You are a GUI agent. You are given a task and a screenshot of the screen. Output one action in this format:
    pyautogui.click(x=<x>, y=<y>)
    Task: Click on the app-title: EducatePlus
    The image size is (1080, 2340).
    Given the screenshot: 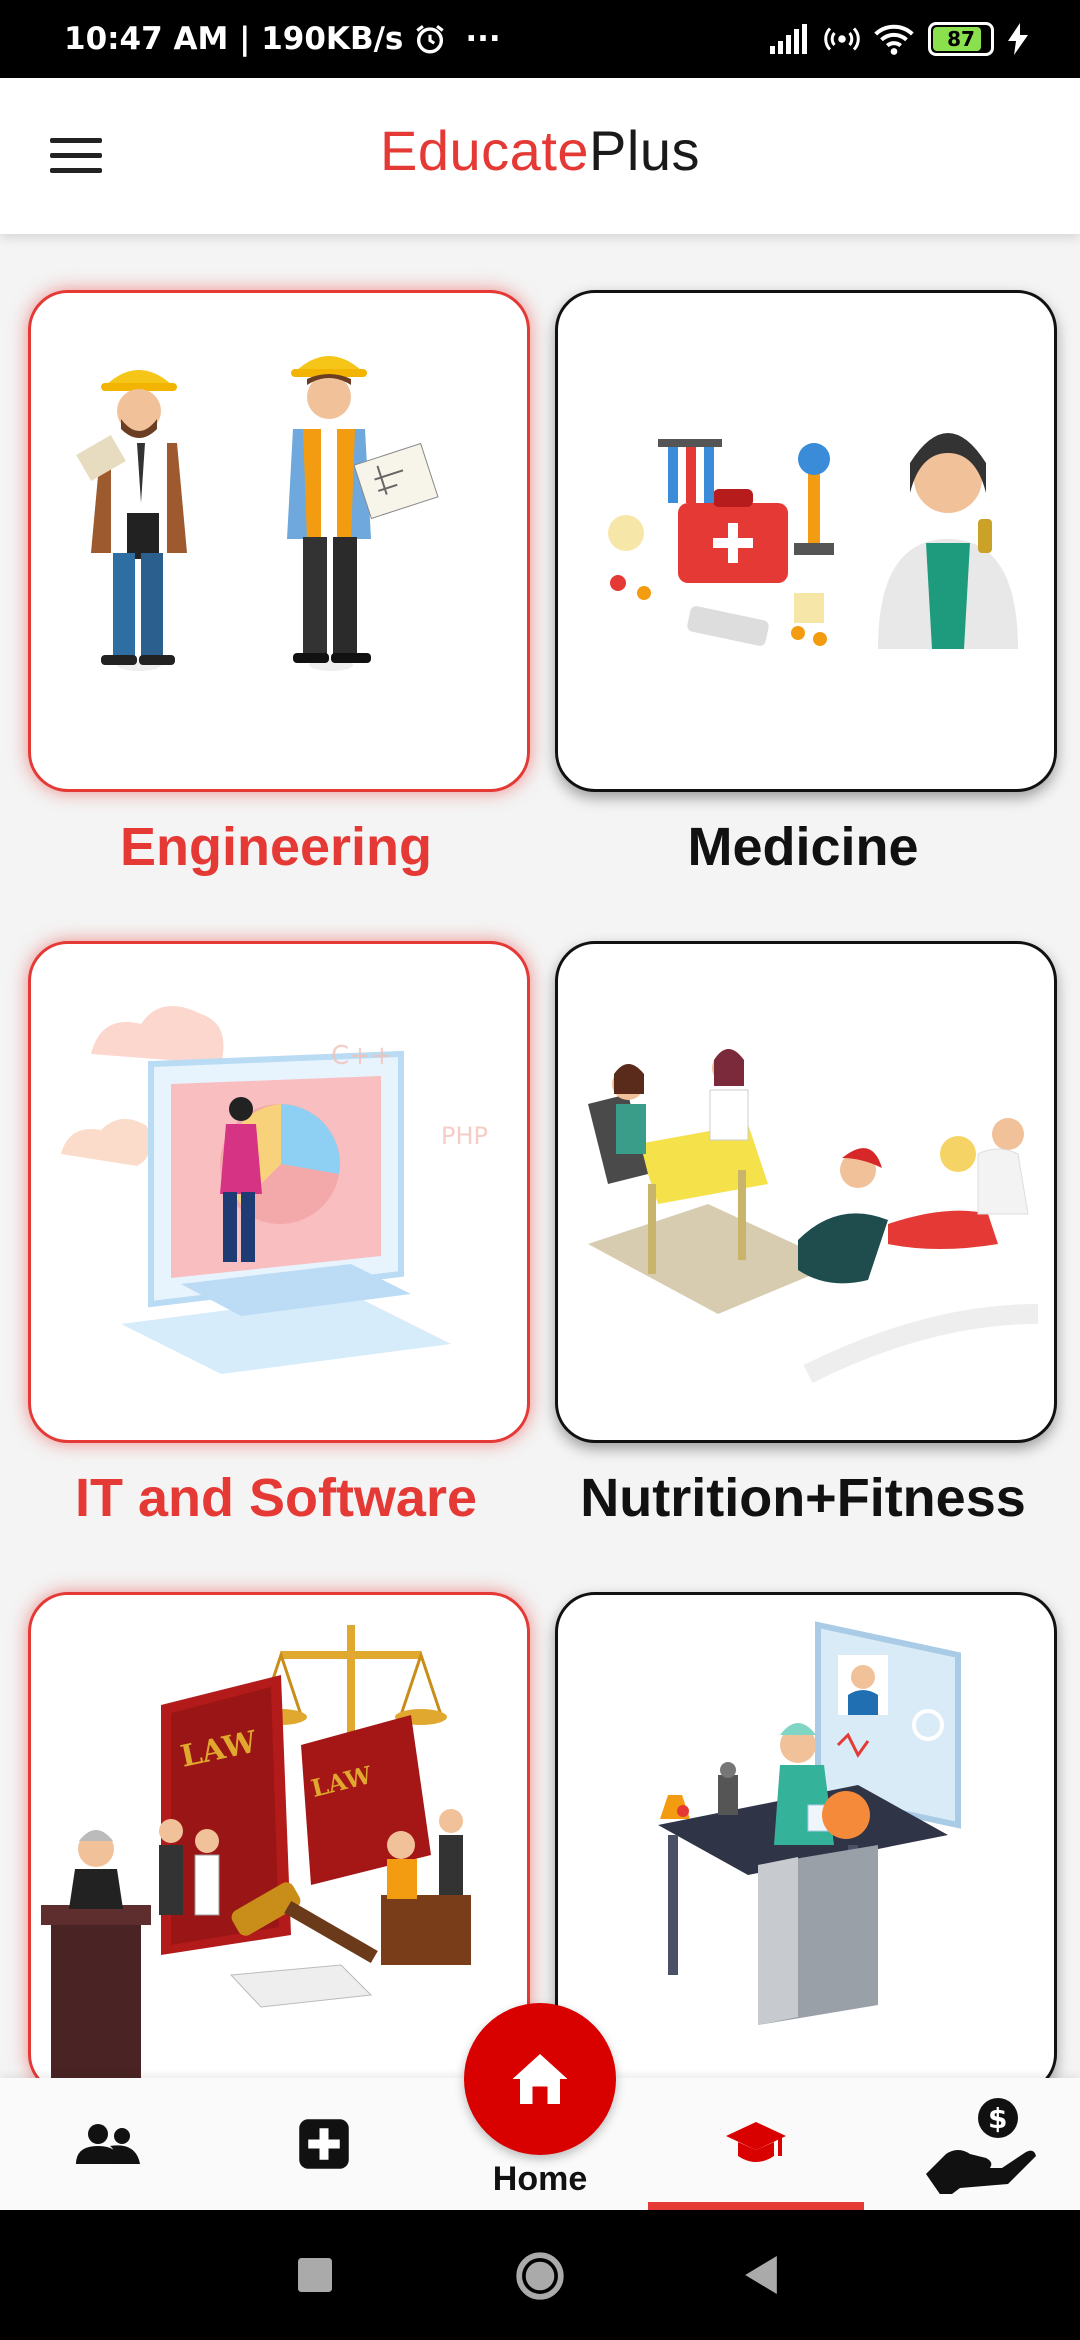 What is the action you would take?
    pyautogui.click(x=540, y=150)
    